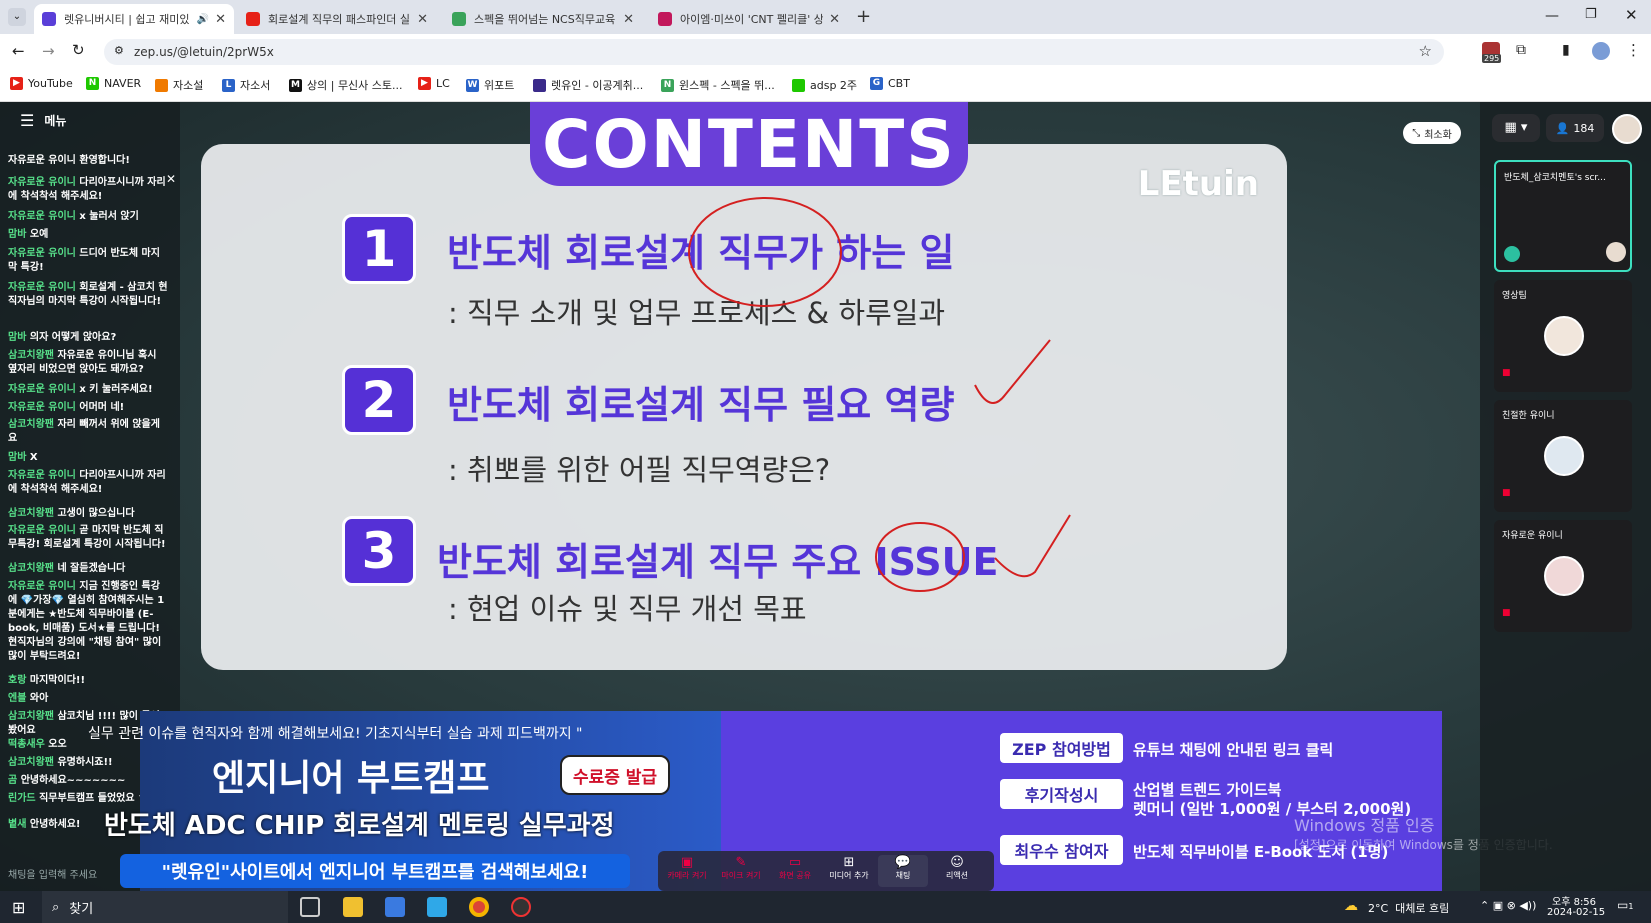  I want to click on pill-review: 후기작성시, so click(1061, 794).